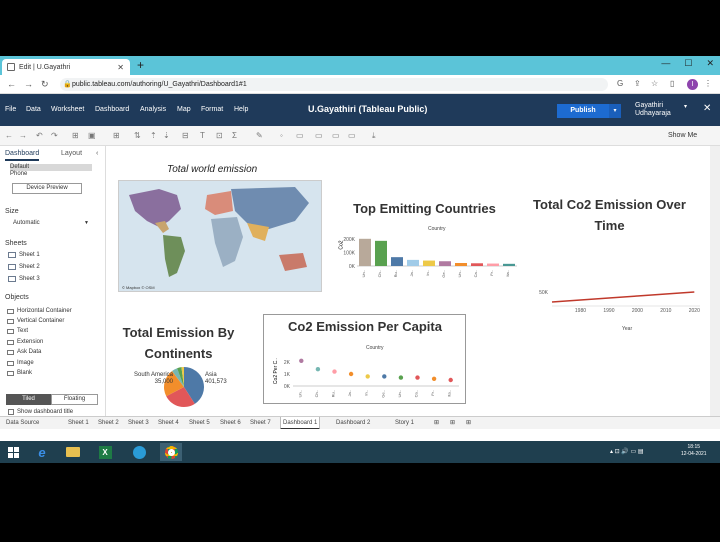 This screenshot has width=720, height=542. Describe the element at coordinates (28, 84) in the screenshot. I see `forward-icon: →` at that location.